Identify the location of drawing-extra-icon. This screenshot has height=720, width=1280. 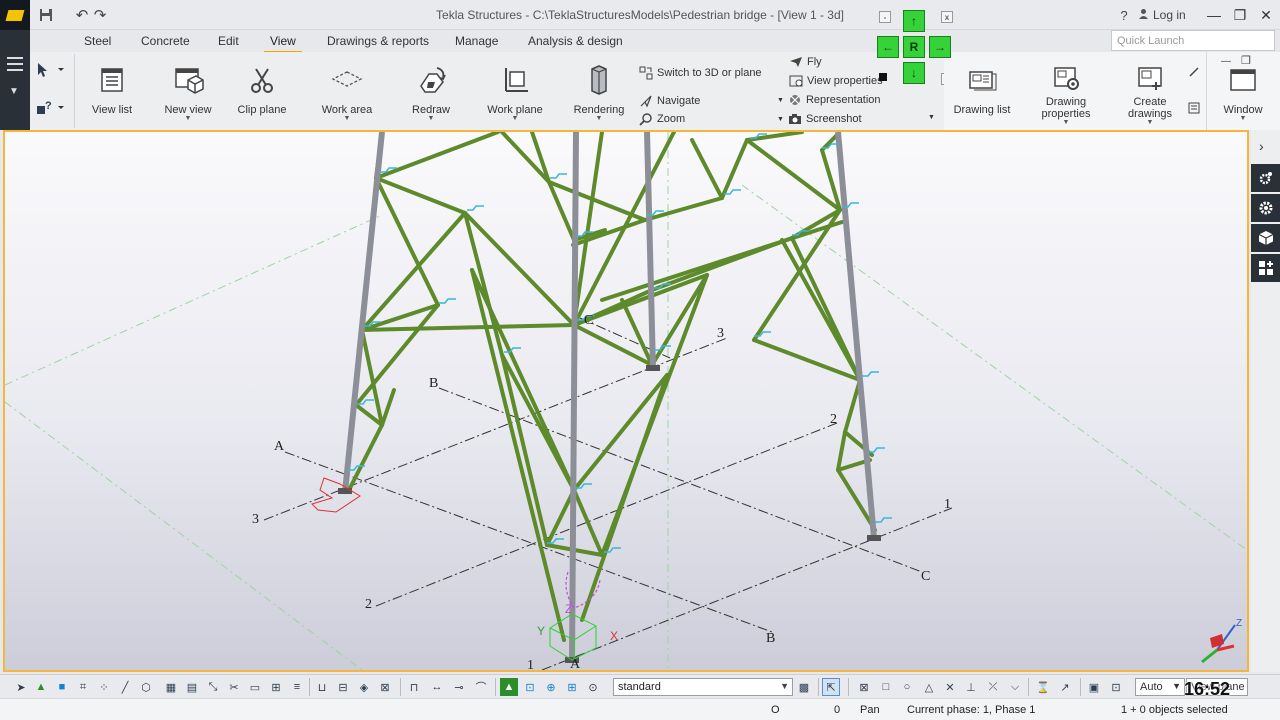
(1194, 108).